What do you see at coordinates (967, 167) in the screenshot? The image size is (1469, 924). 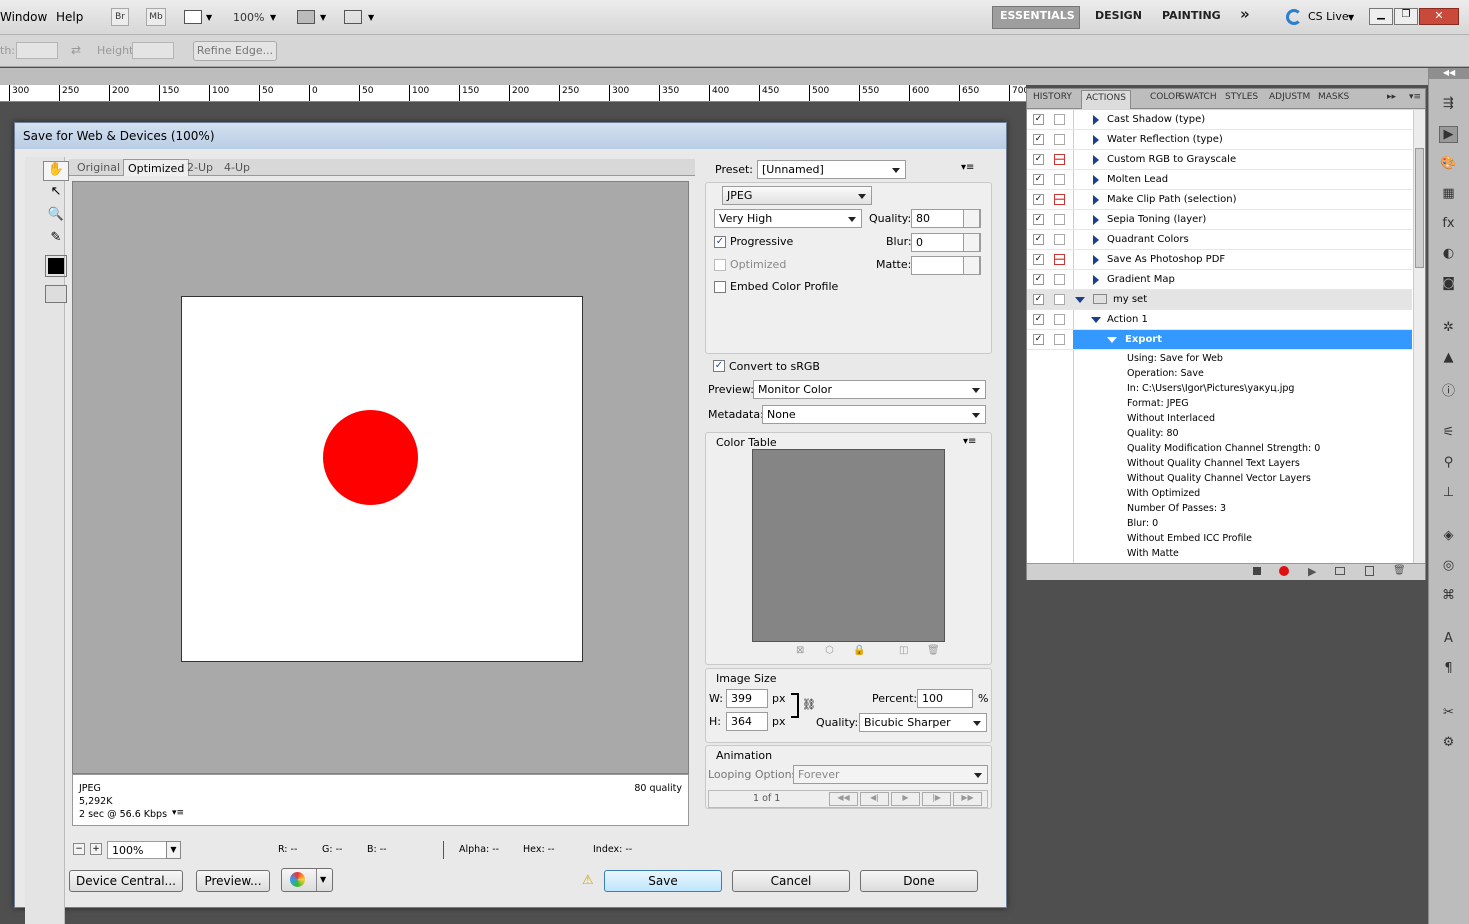 I see `optimize-menu-icon: ▾≡` at bounding box center [967, 167].